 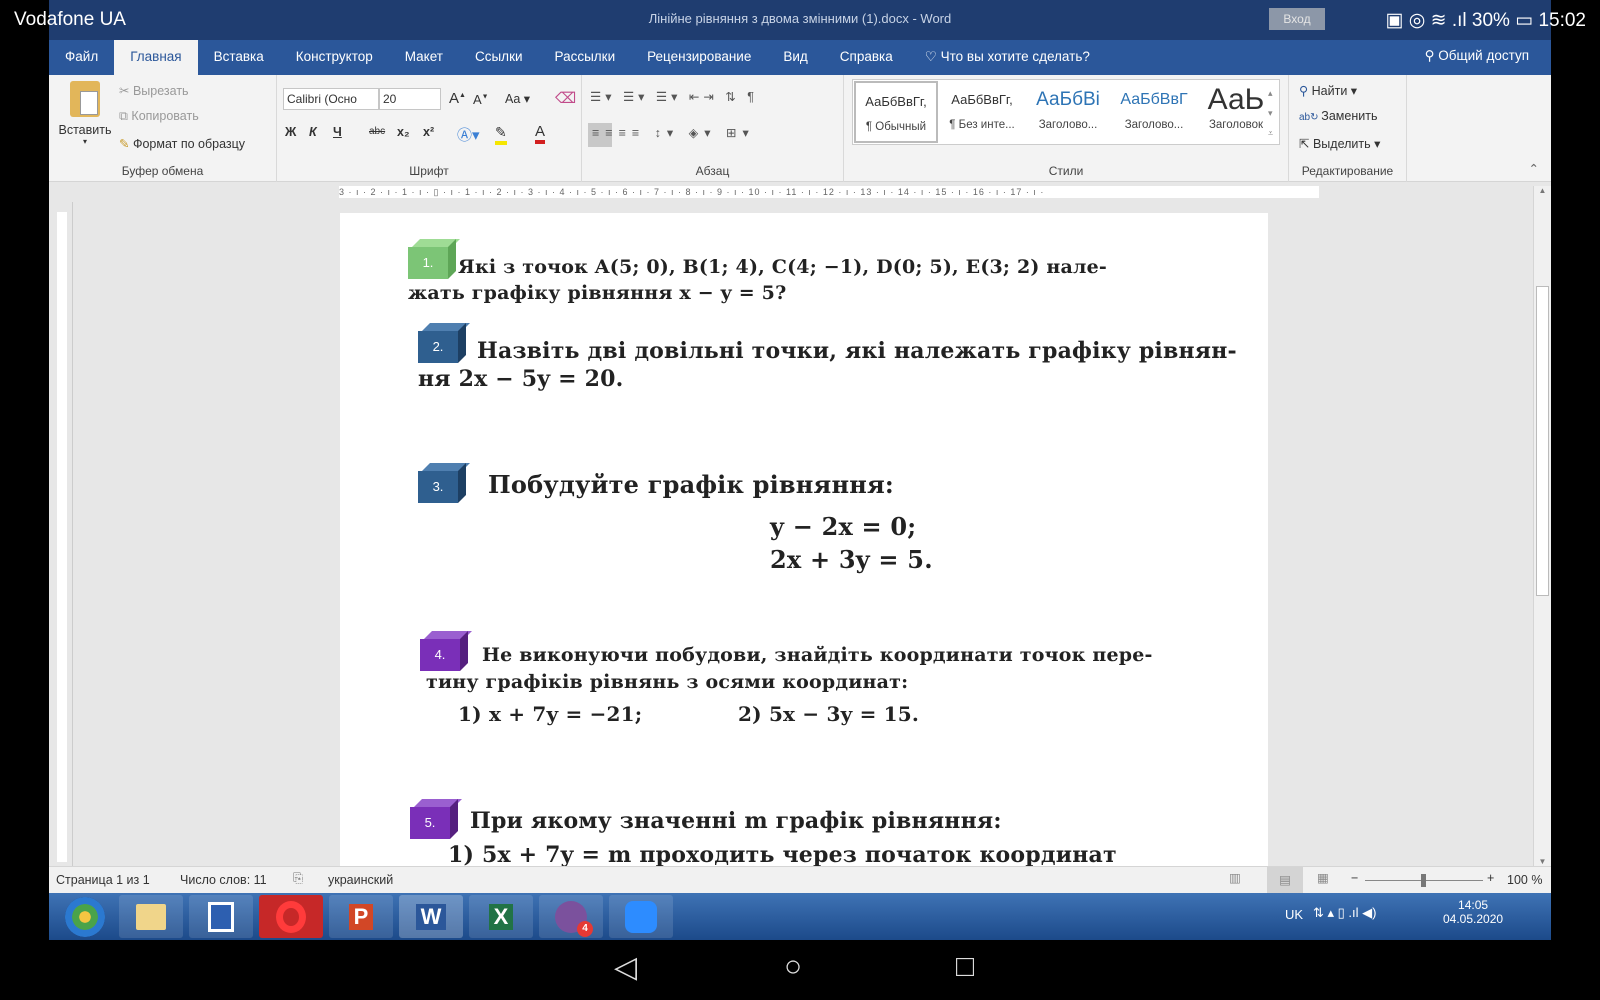 What do you see at coordinates (565, 98) in the screenshot?
I see `clear-formatting-icon: ⌫` at bounding box center [565, 98].